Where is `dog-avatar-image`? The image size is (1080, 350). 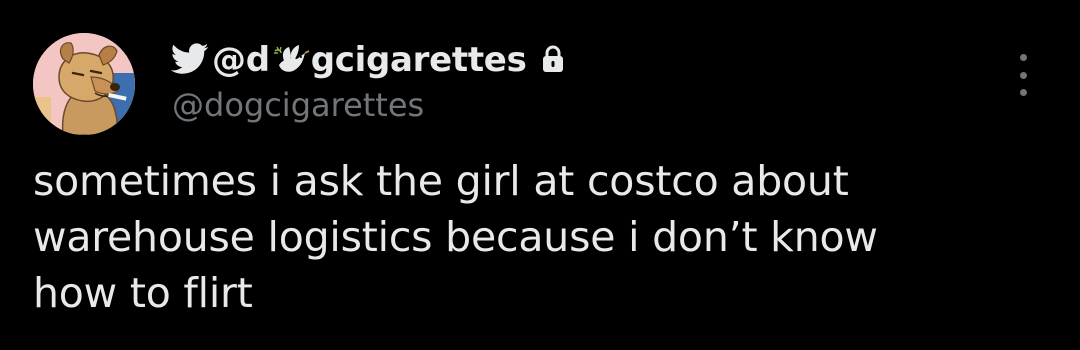 dog-avatar-image is located at coordinates (84, 84).